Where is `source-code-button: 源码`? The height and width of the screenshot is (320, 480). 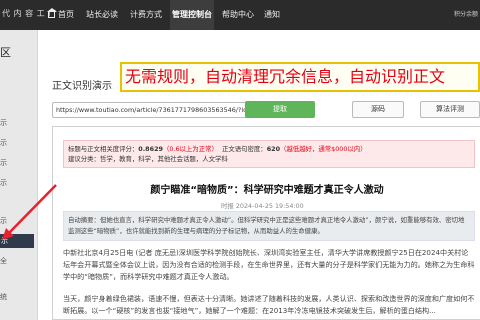 source-code-button: 源码 is located at coordinates (378, 109).